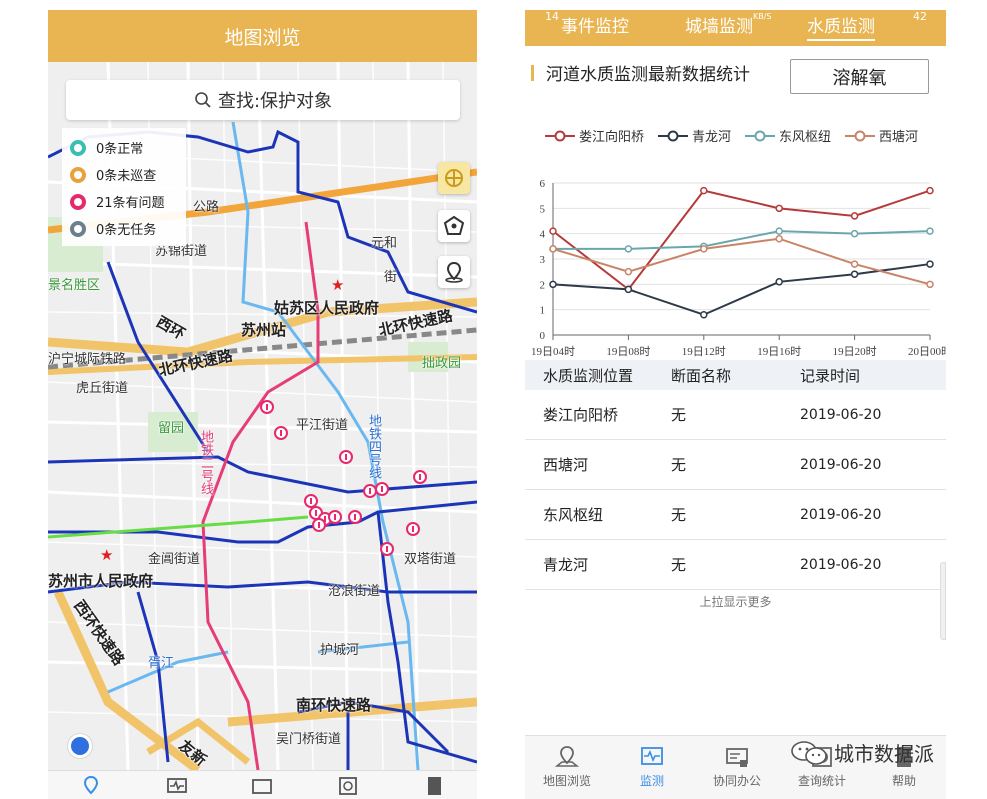  I want to click on map-label: 公路, so click(206, 207).